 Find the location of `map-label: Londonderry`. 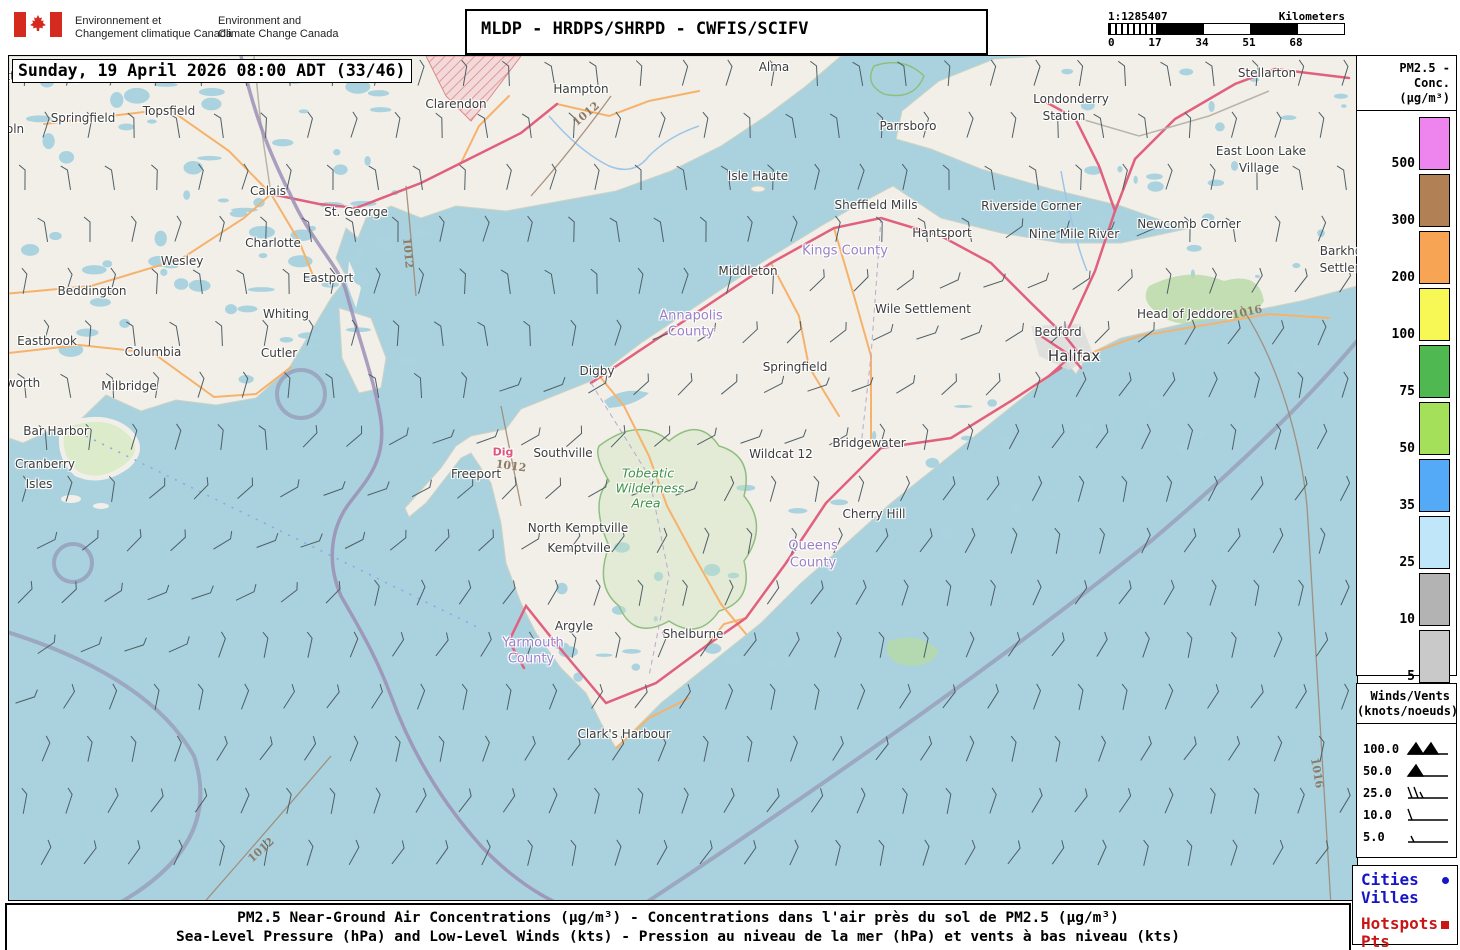

map-label: Londonderry is located at coordinates (1071, 99).